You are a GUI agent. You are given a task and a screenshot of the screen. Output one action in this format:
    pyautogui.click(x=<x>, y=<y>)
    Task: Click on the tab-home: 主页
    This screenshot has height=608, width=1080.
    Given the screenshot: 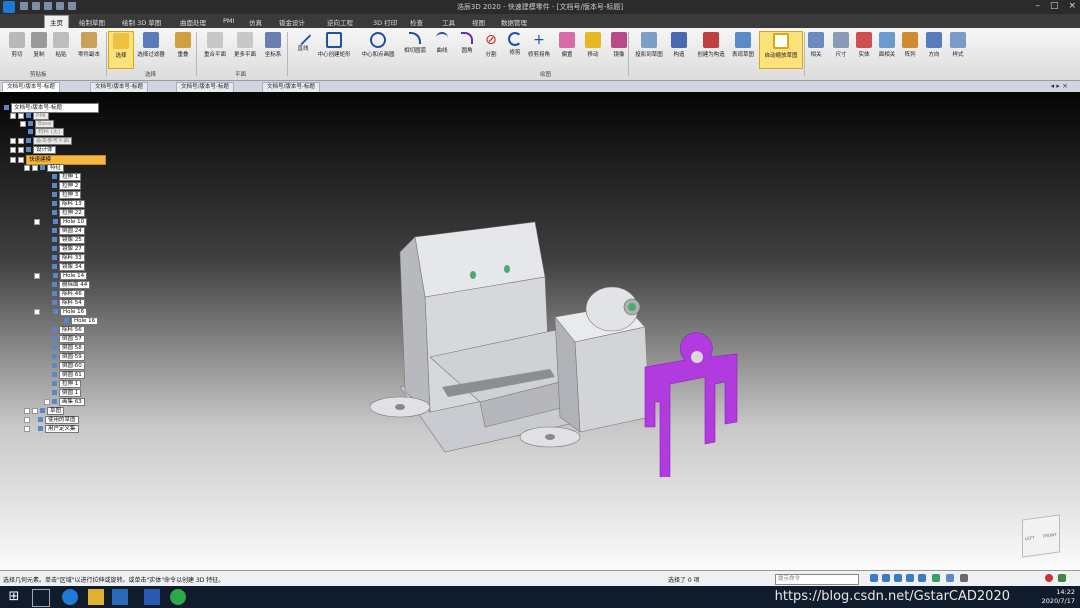 What is the action you would take?
    pyautogui.click(x=56, y=22)
    